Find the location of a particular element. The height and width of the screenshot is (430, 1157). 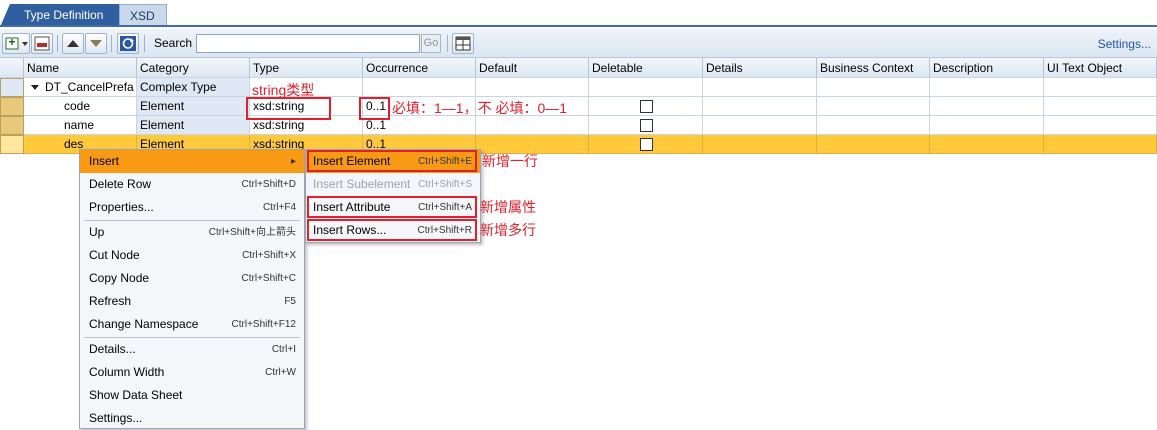

menu-item-cut-node: Cut Node Ctrl+Shift+X is located at coordinates (192, 255).